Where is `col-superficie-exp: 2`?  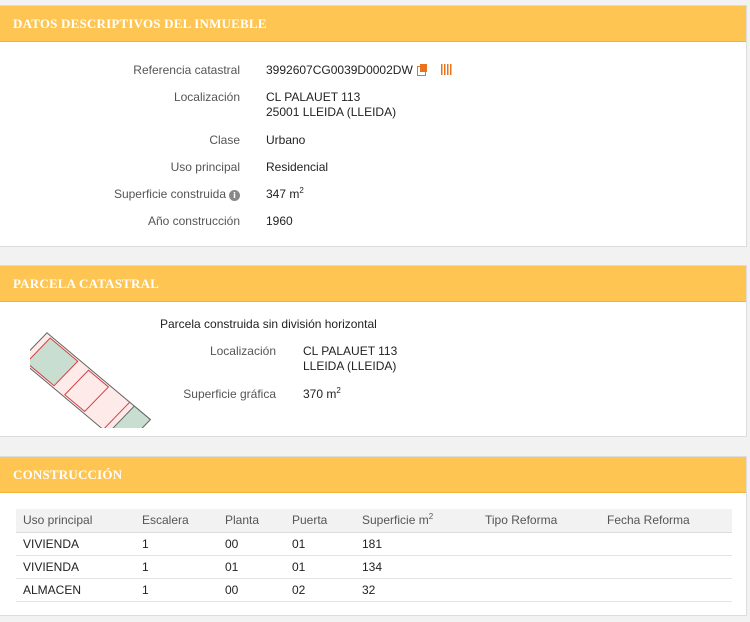 col-superficie-exp: 2 is located at coordinates (431, 517).